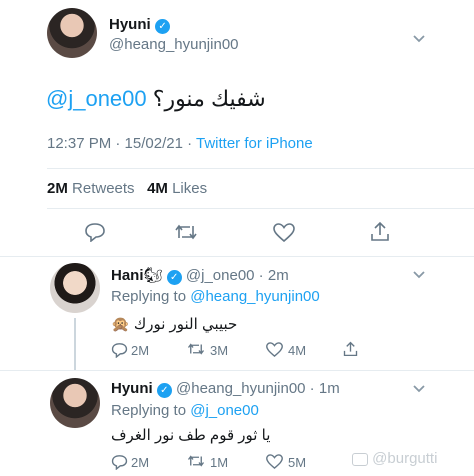 The width and height of the screenshot is (474, 476). Describe the element at coordinates (174, 324) in the screenshot. I see `reply-text: حبيبي النور نورك 🙊` at that location.